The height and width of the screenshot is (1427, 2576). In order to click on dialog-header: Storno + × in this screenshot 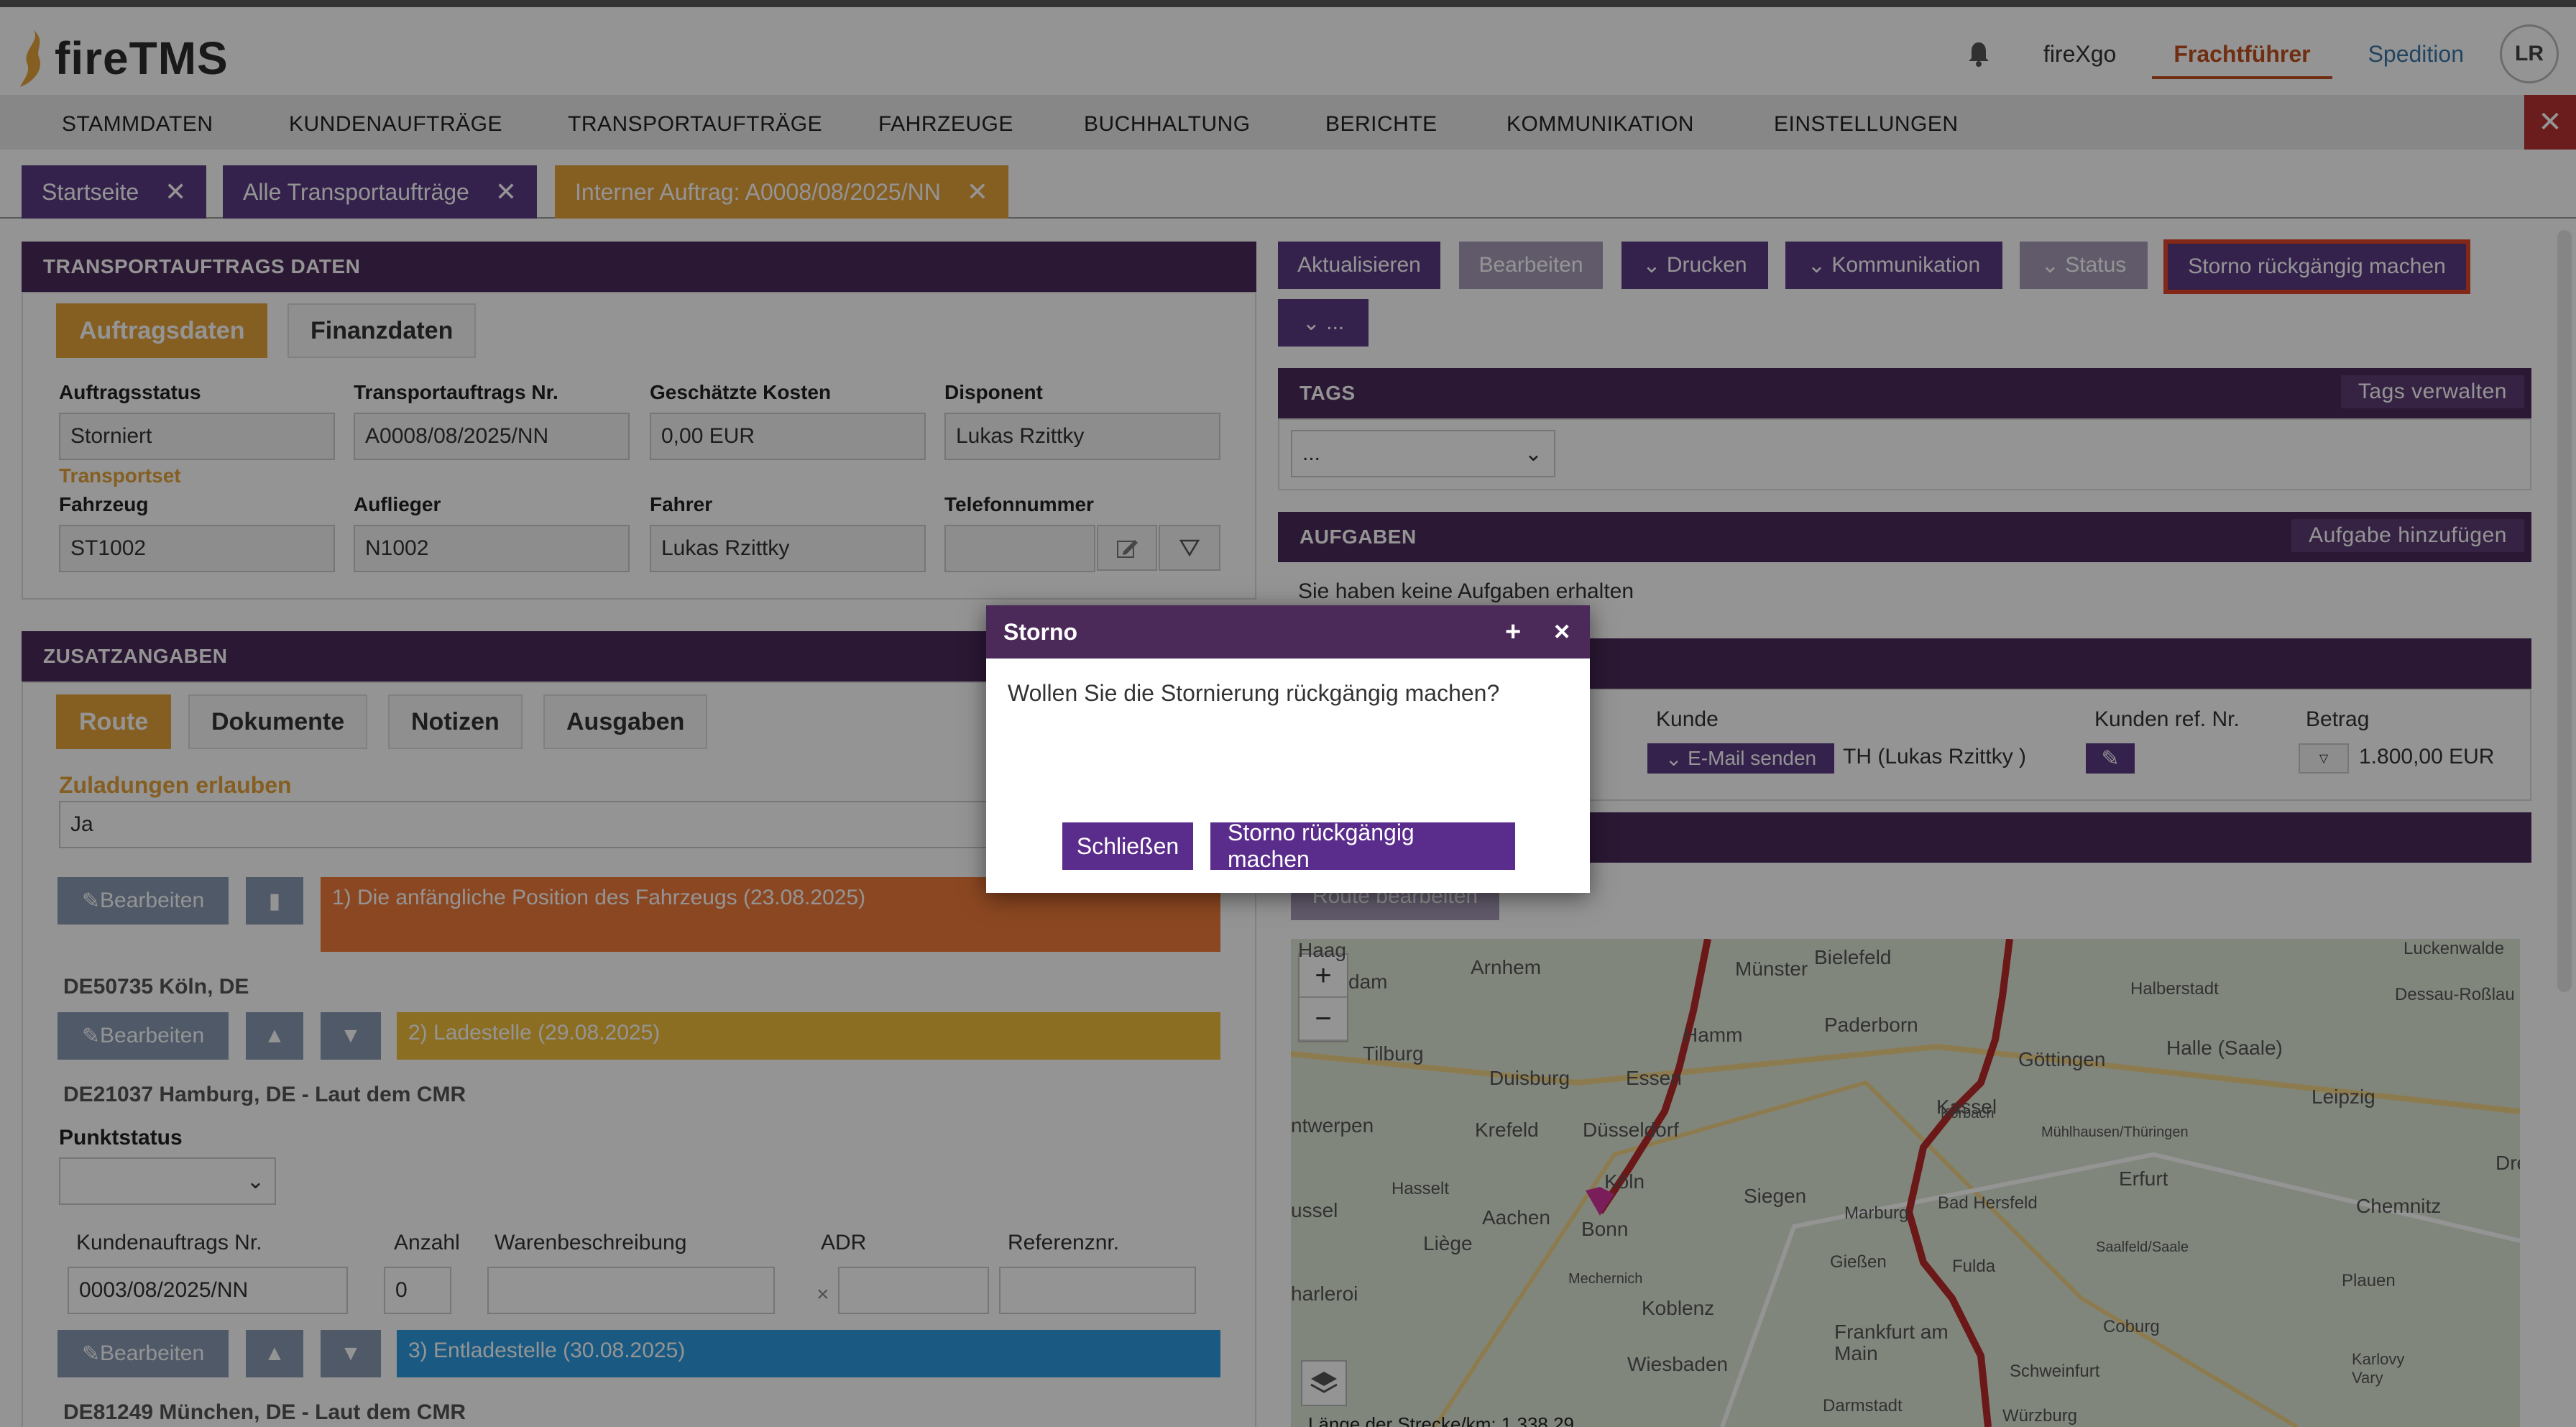, I will do `click(1288, 632)`.